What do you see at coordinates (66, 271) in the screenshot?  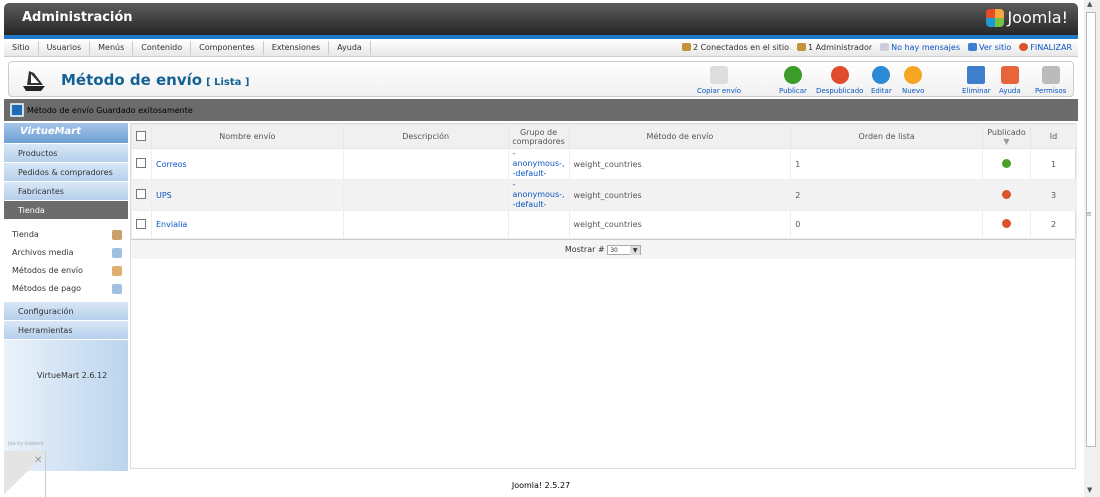 I see `sidebar-item-envio: Métodos de envío` at bounding box center [66, 271].